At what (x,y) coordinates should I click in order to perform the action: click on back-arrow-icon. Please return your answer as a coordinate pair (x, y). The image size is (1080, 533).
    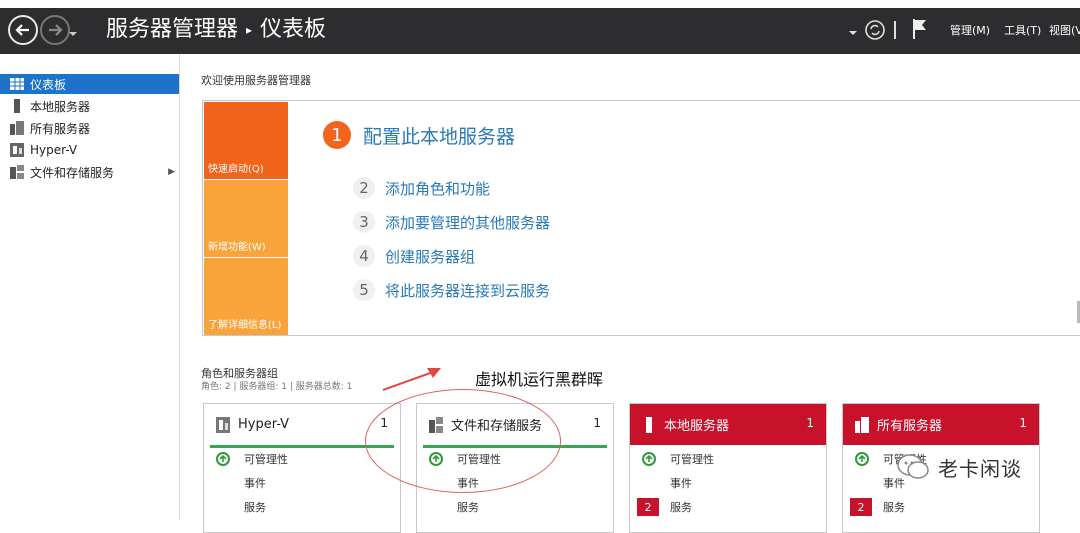
    Looking at the image, I should click on (22, 30).